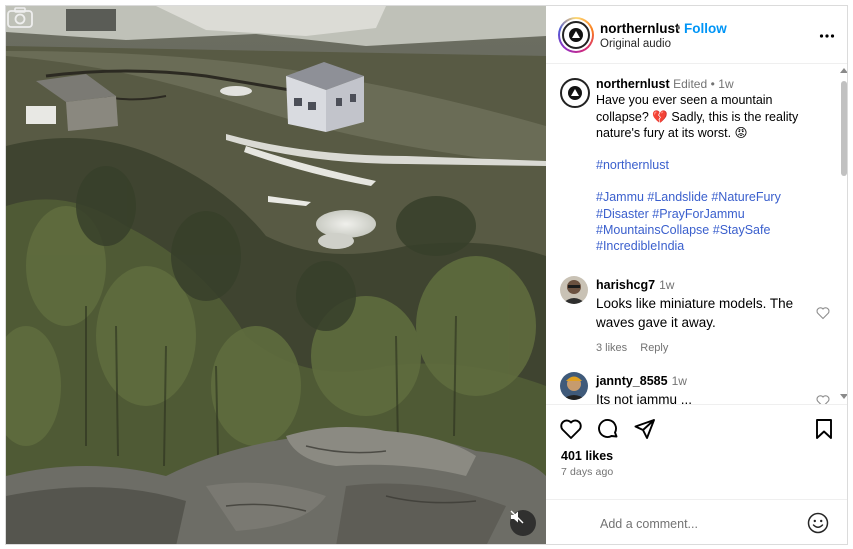 The height and width of the screenshot is (549, 853). Describe the element at coordinates (684, 100) in the screenshot. I see `caption-line: Have you ever seen a mountain` at that location.